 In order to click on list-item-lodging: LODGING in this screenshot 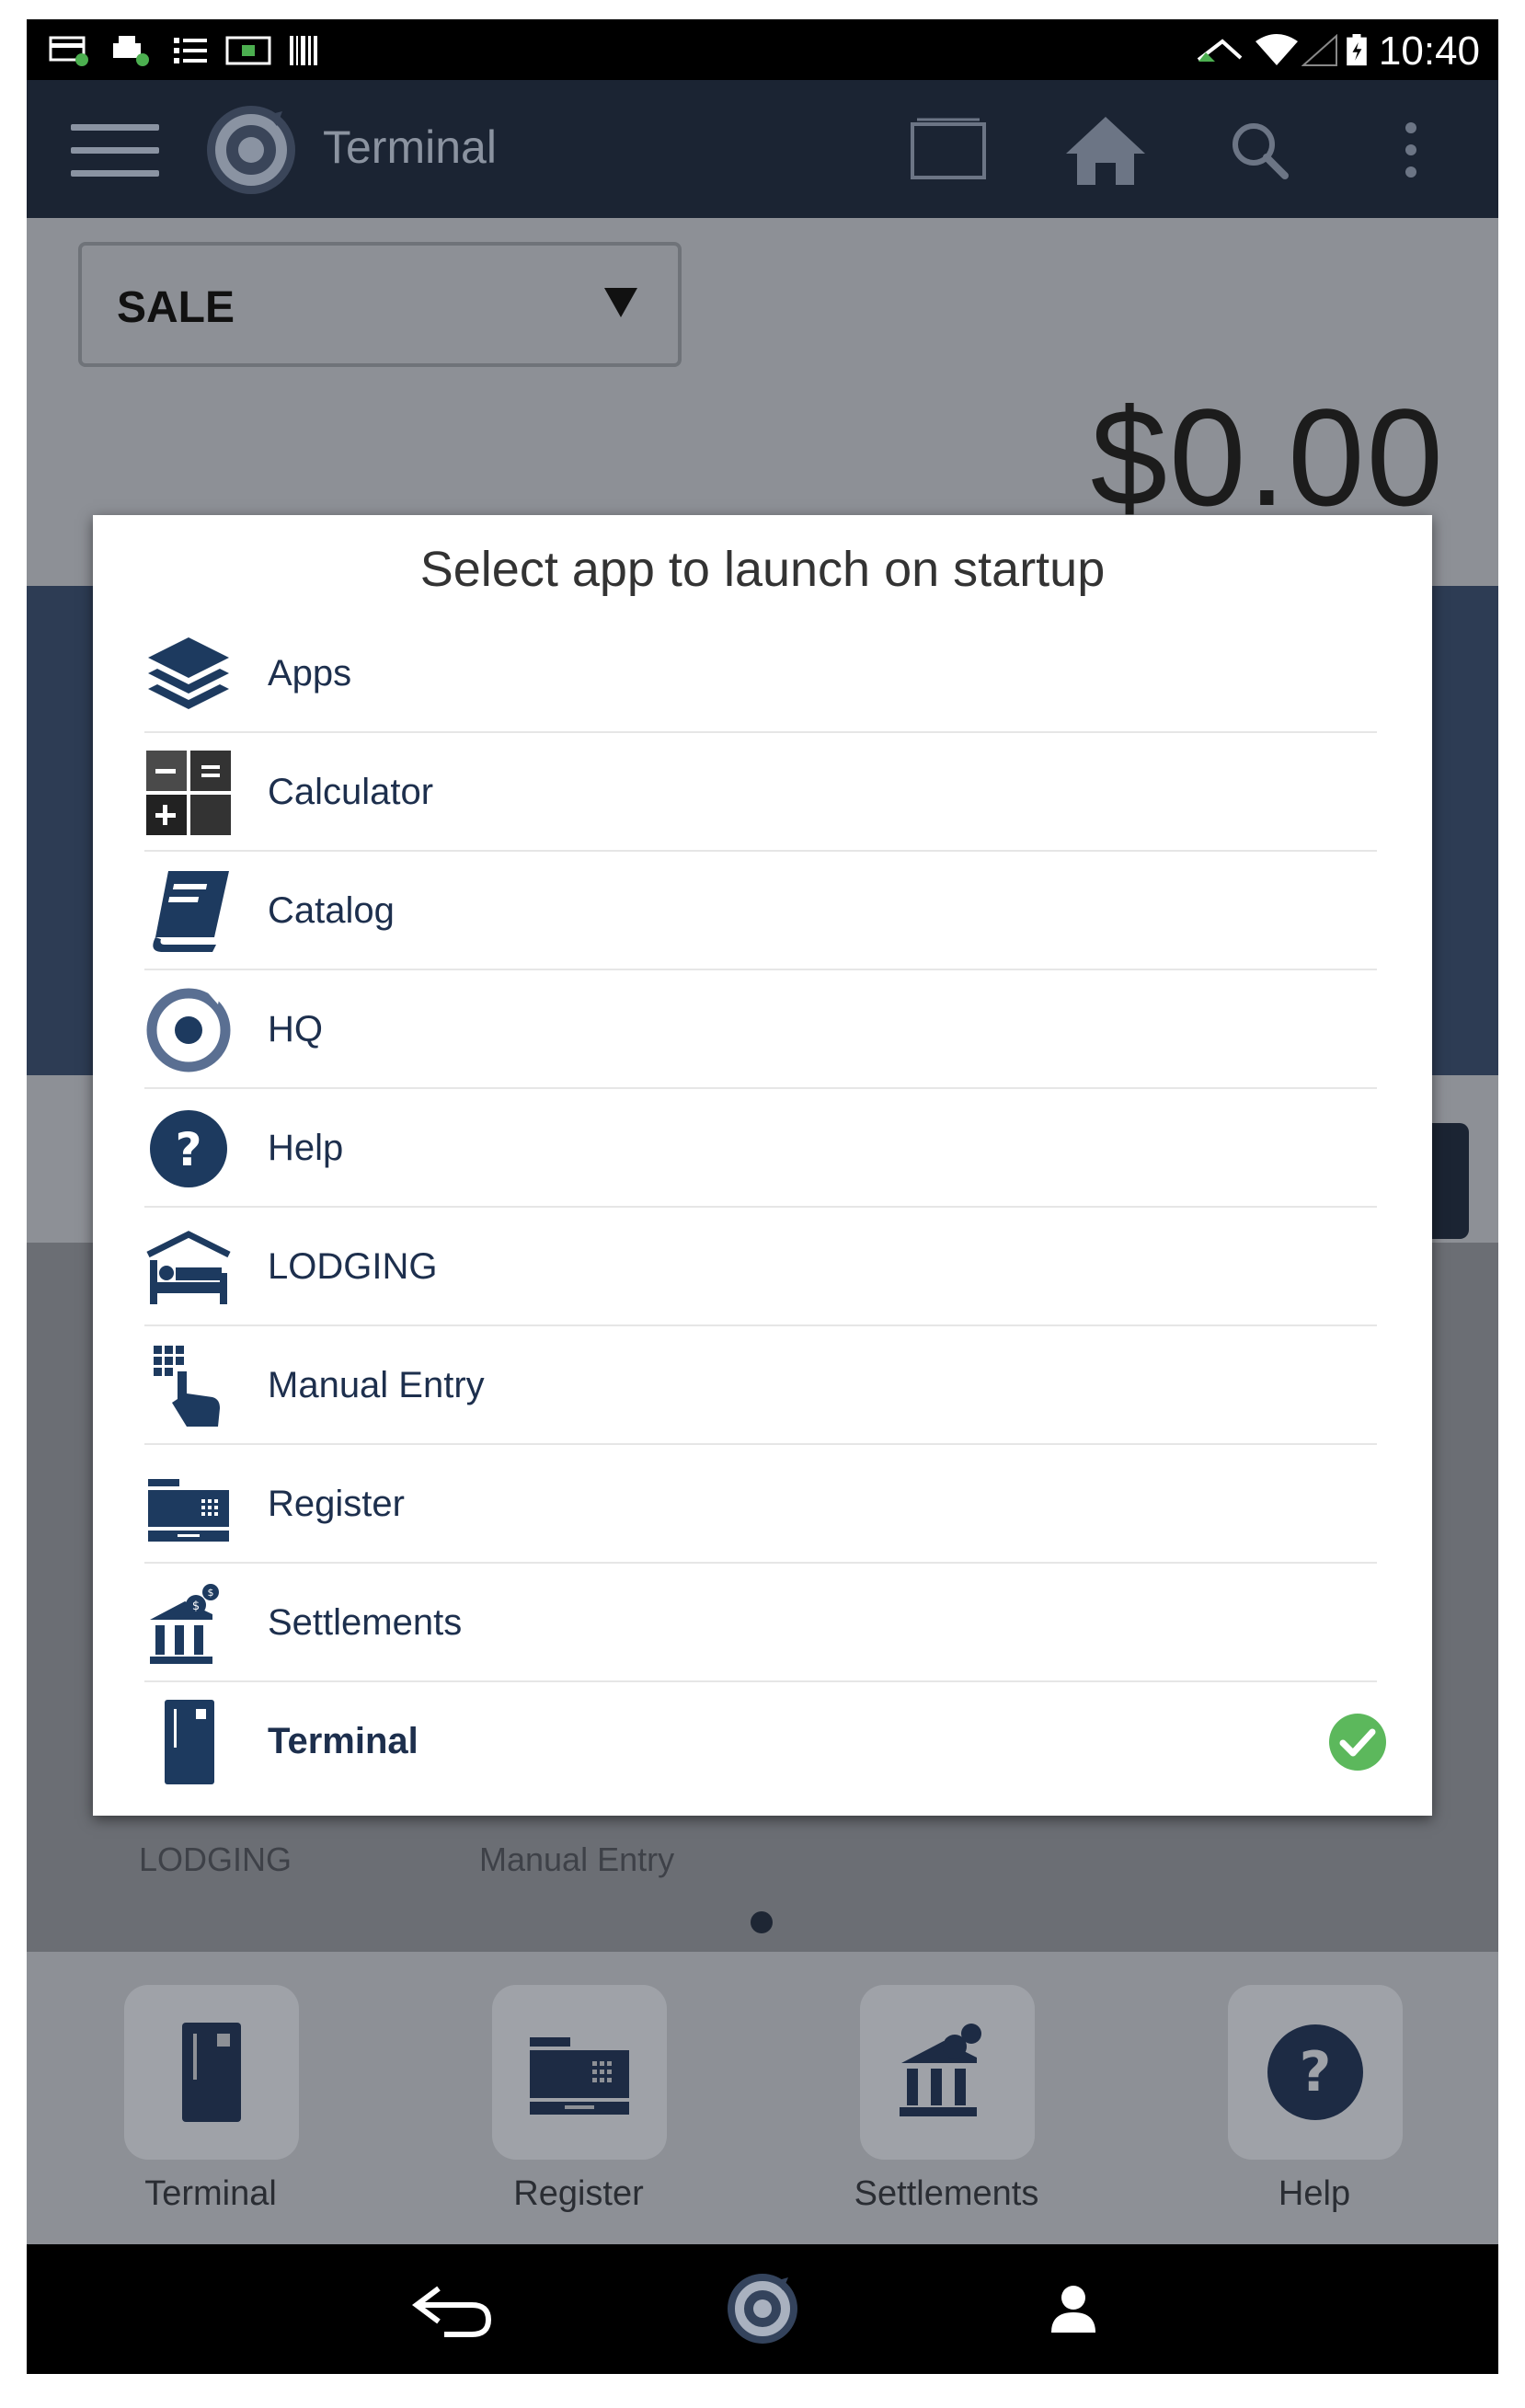, I will do `click(760, 1267)`.